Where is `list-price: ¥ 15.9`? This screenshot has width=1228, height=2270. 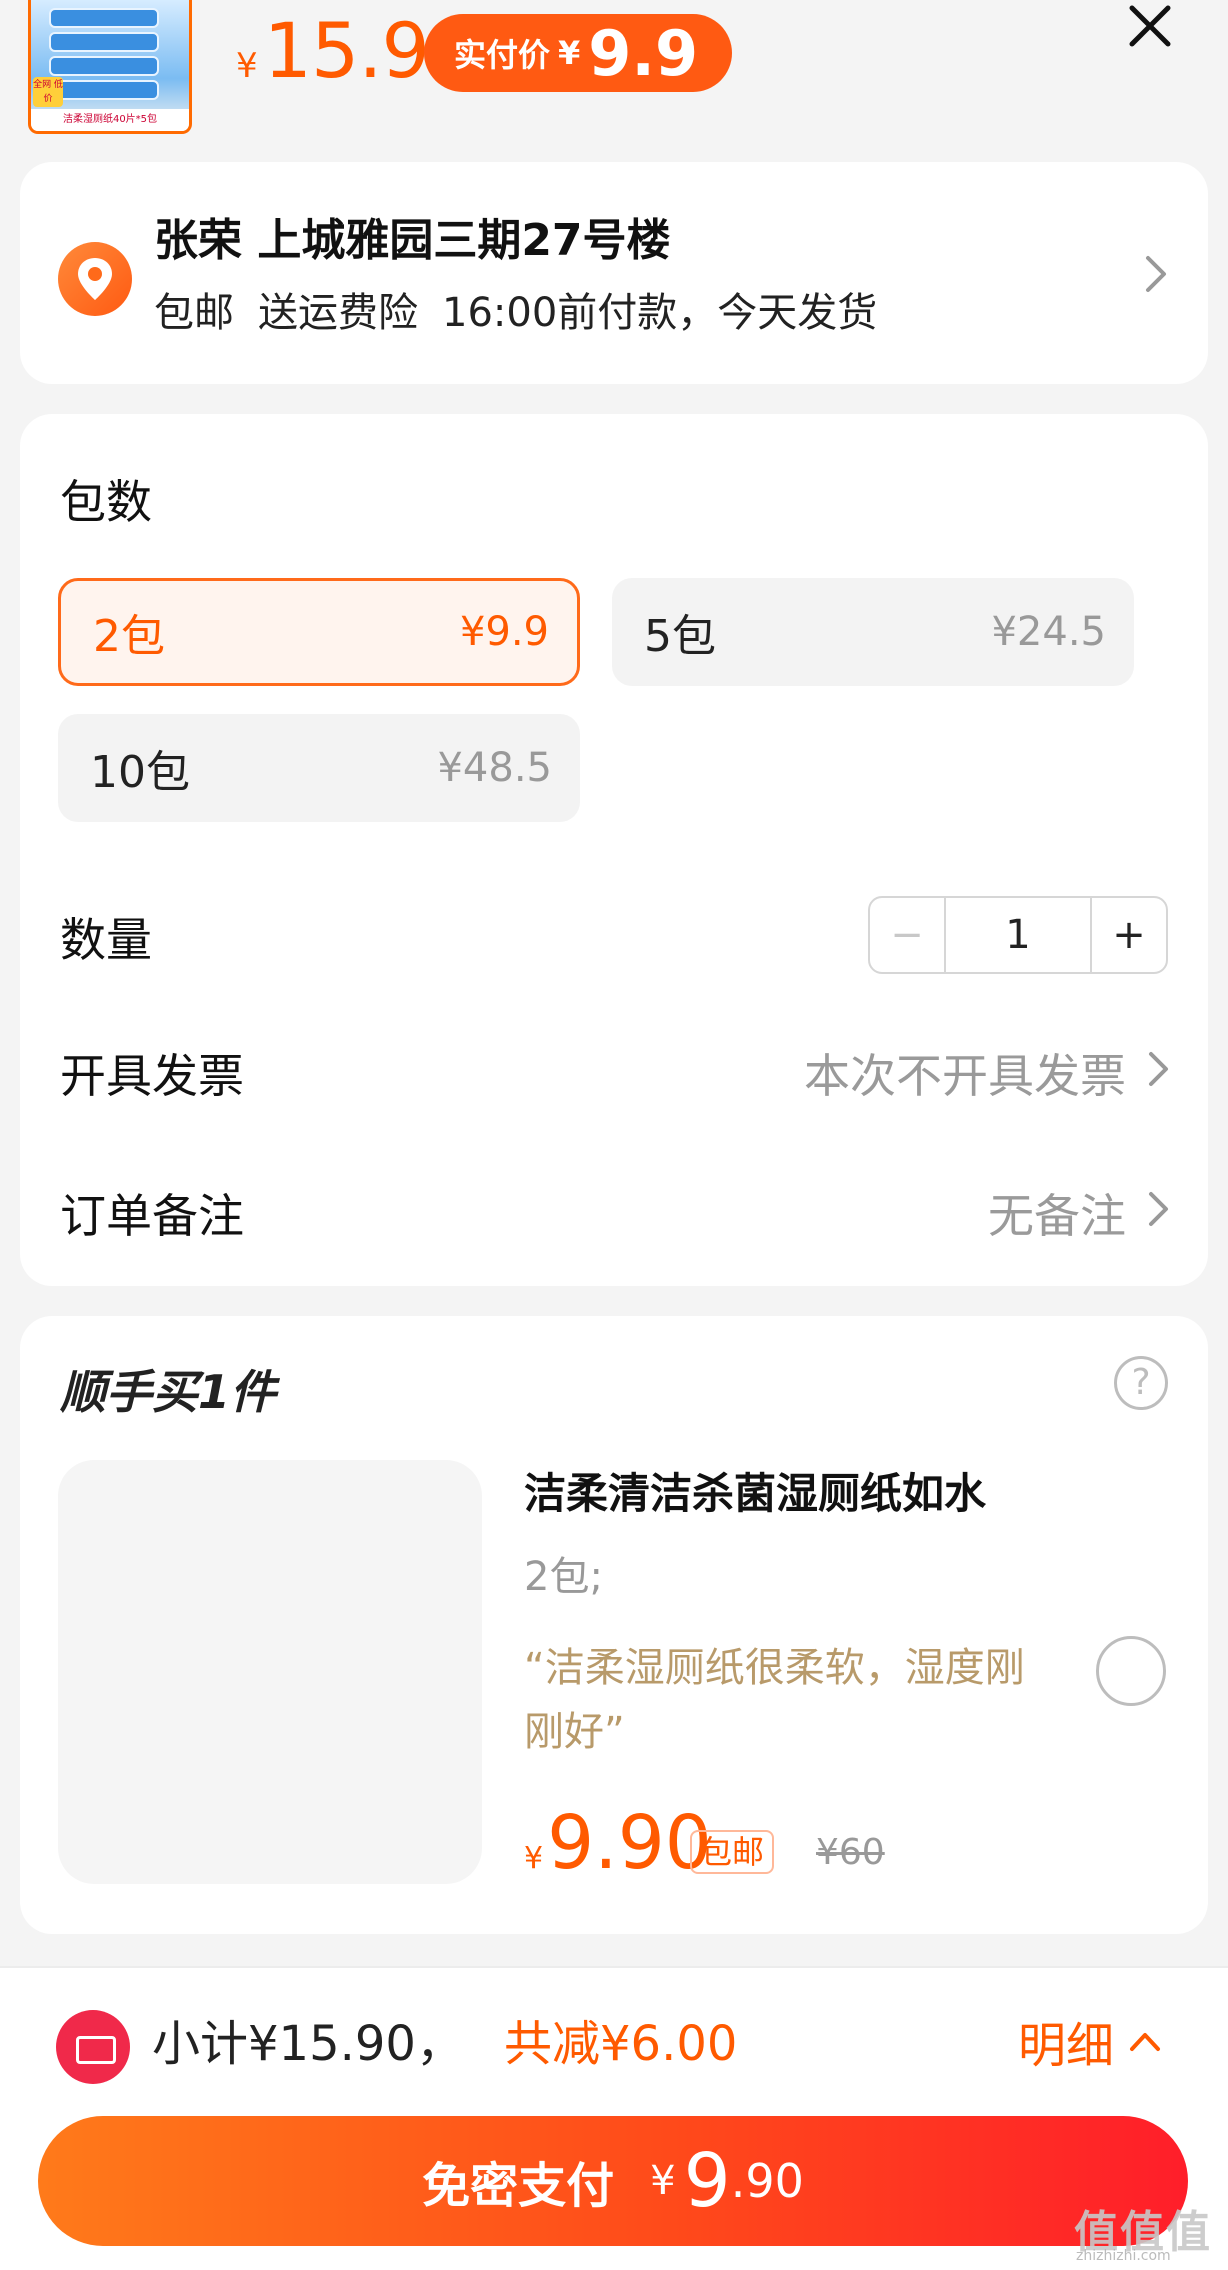
list-price: ¥ 15.9 is located at coordinates (333, 50).